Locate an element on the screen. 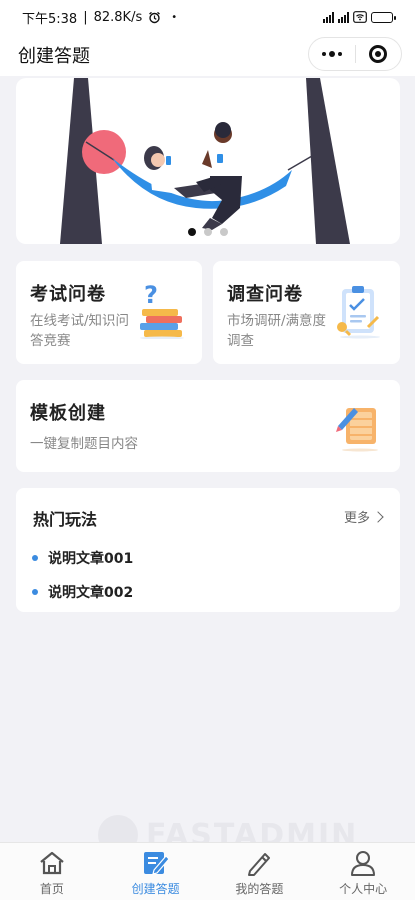 This screenshot has height=900, width=415. hot-list: 说明文章001 说明文章002 is located at coordinates (208, 575).